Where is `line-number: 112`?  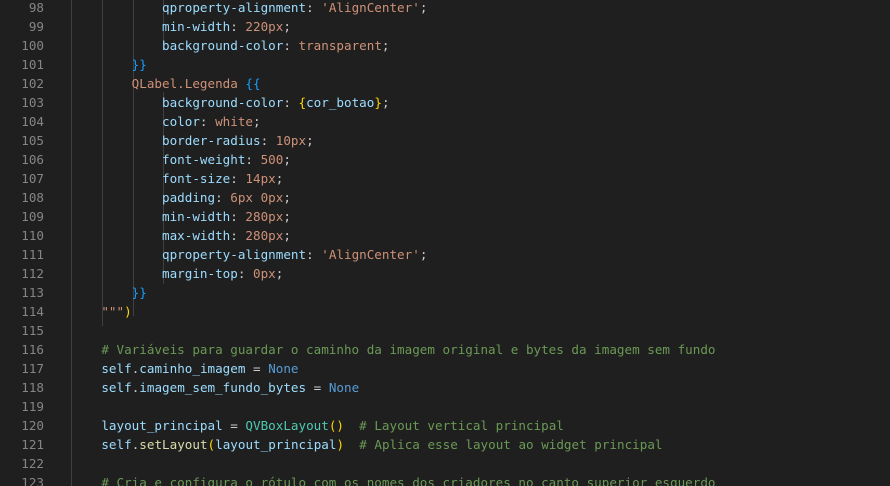
line-number: 112 is located at coordinates (32, 273).